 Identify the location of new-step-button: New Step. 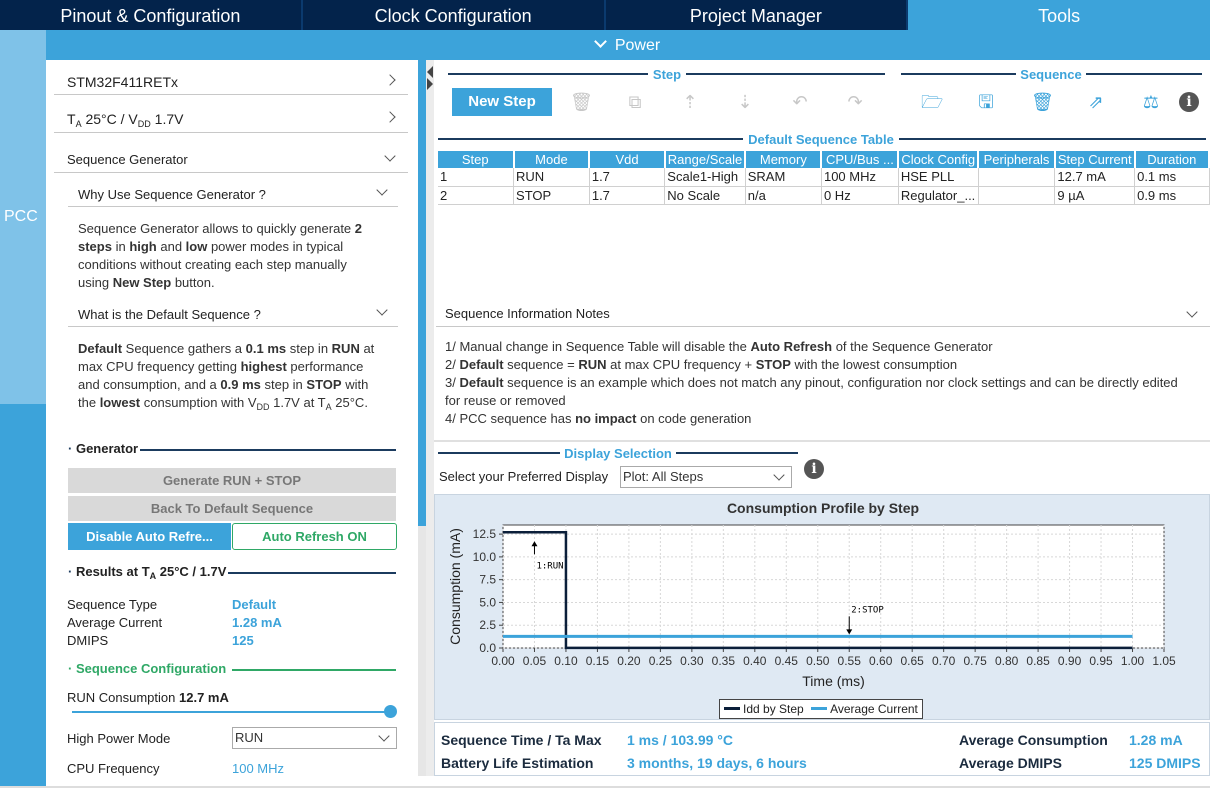
(502, 102).